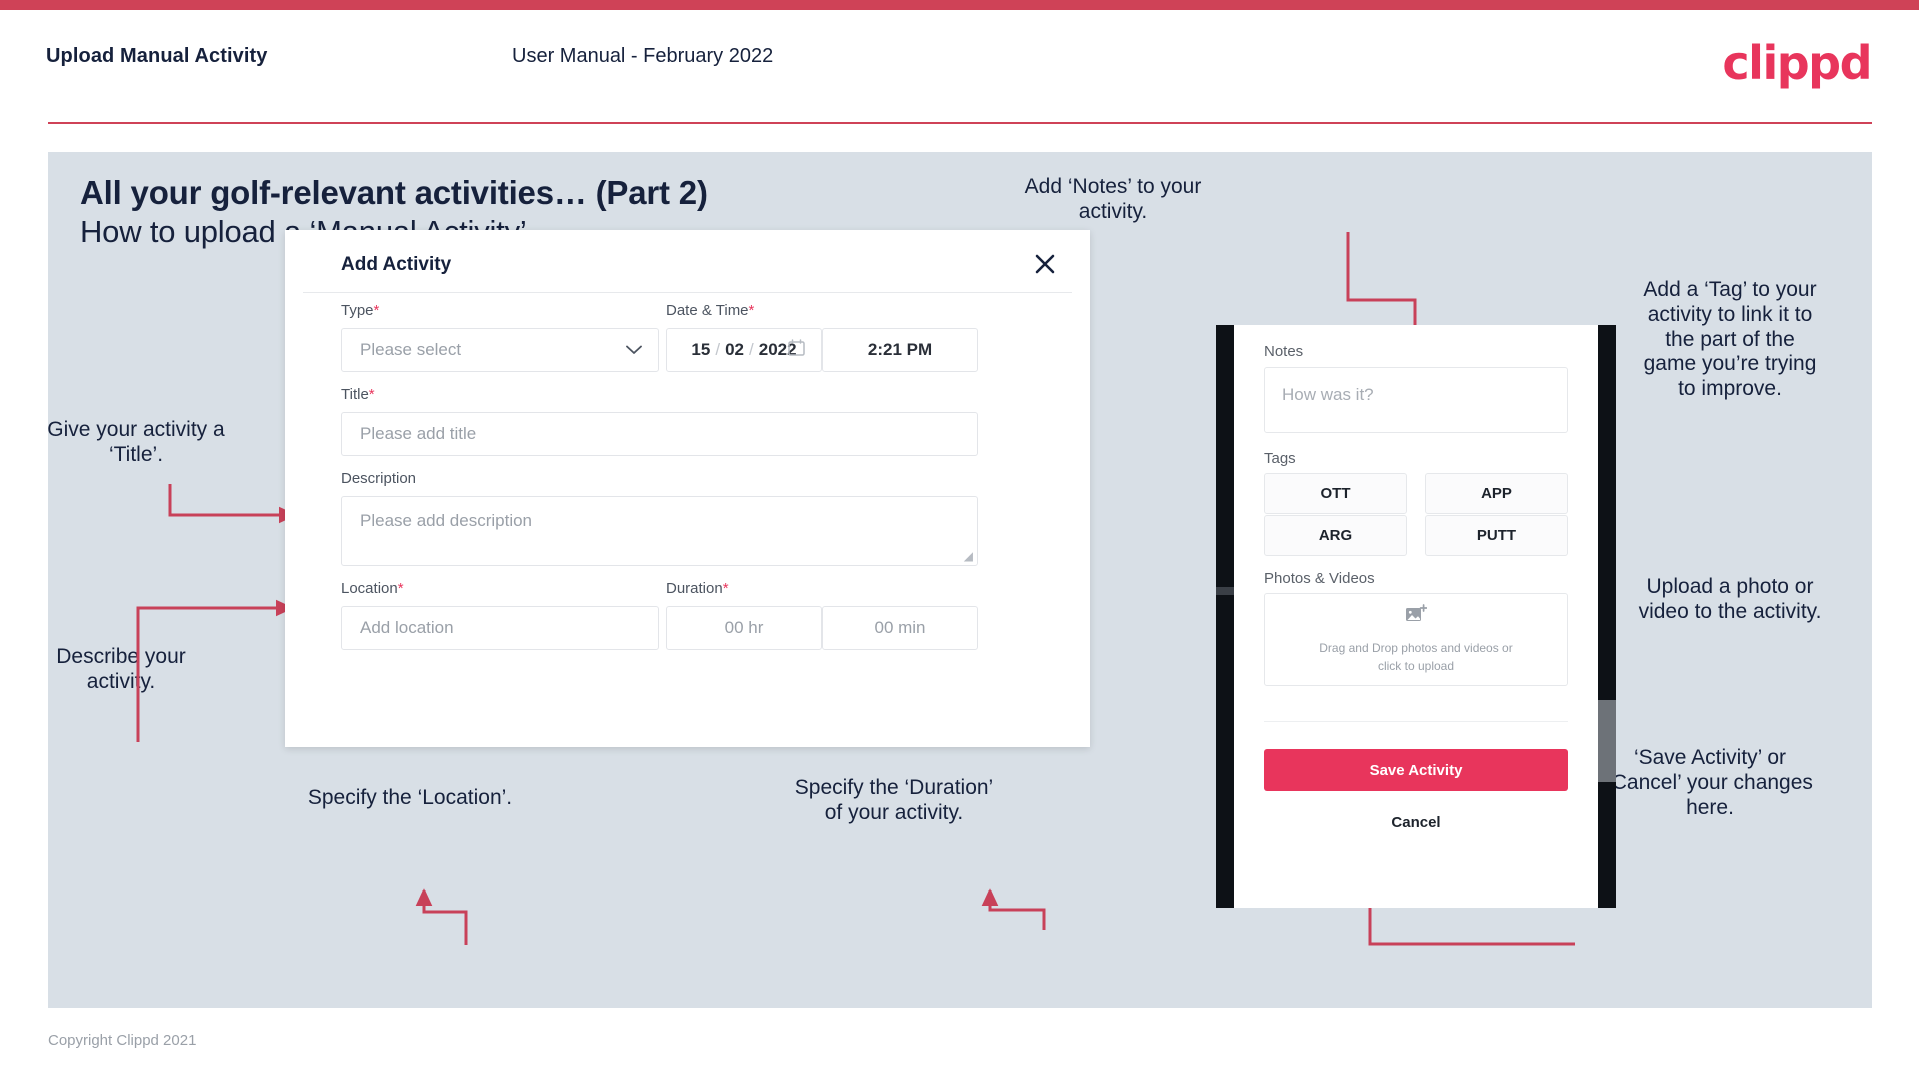 The width and height of the screenshot is (1919, 1079). What do you see at coordinates (718, 349) in the screenshot?
I see `date-sep-1: /` at bounding box center [718, 349].